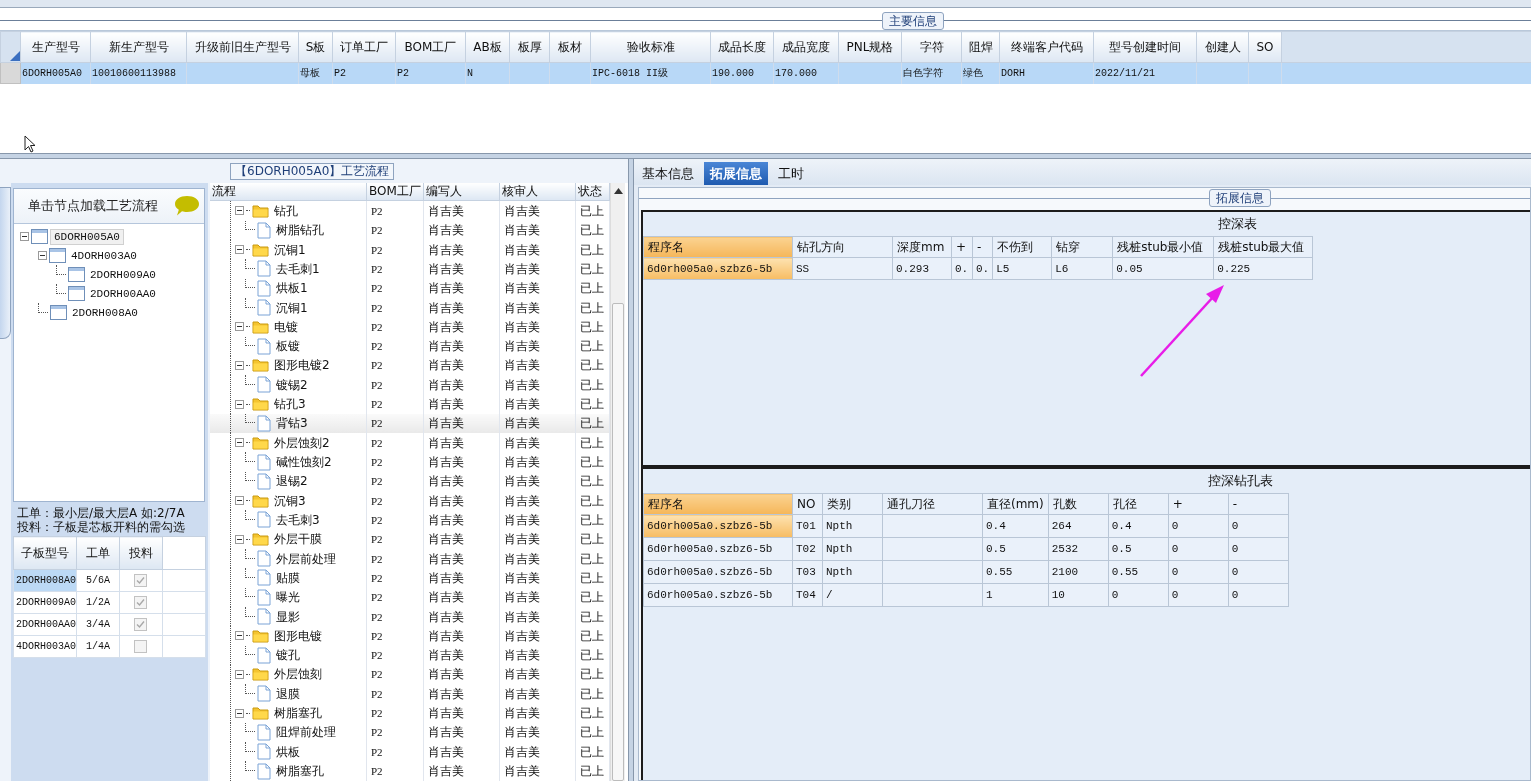 This screenshot has height=781, width=1531. Describe the element at coordinates (618, 191) in the screenshot. I see `scroll-up-icon` at that location.